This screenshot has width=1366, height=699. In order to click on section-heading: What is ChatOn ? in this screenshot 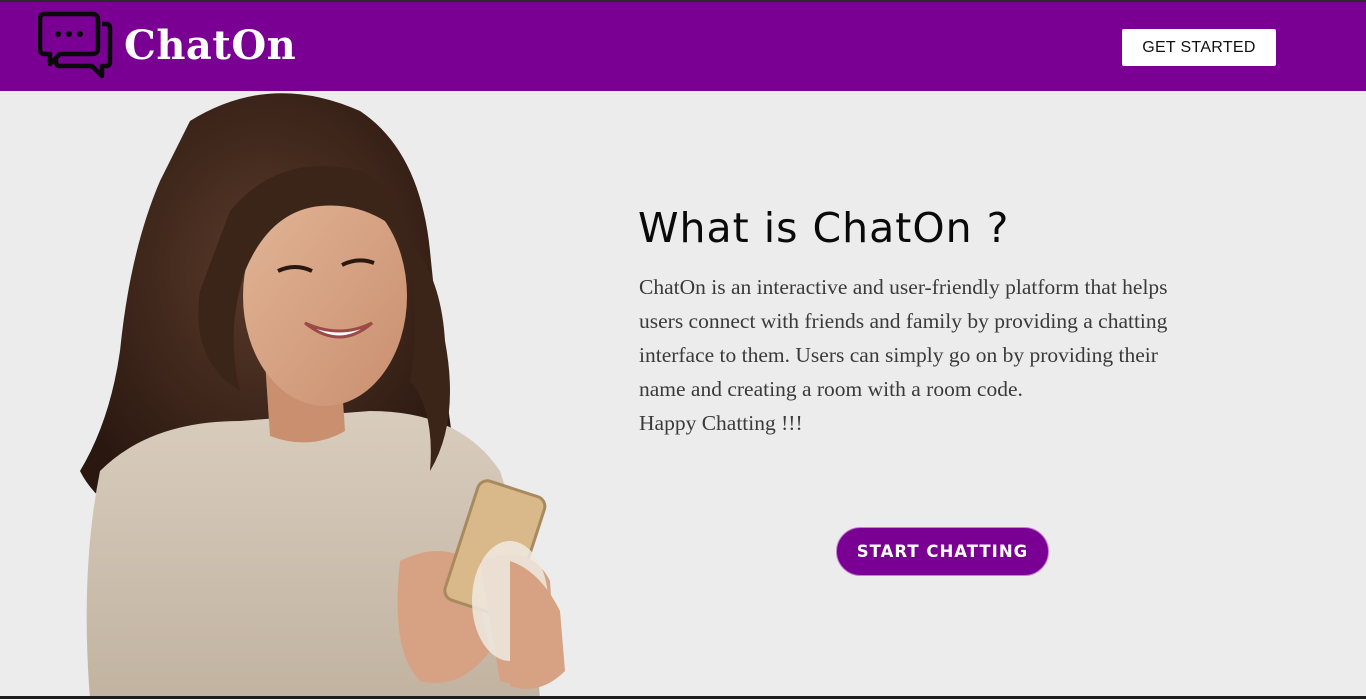, I will do `click(824, 228)`.